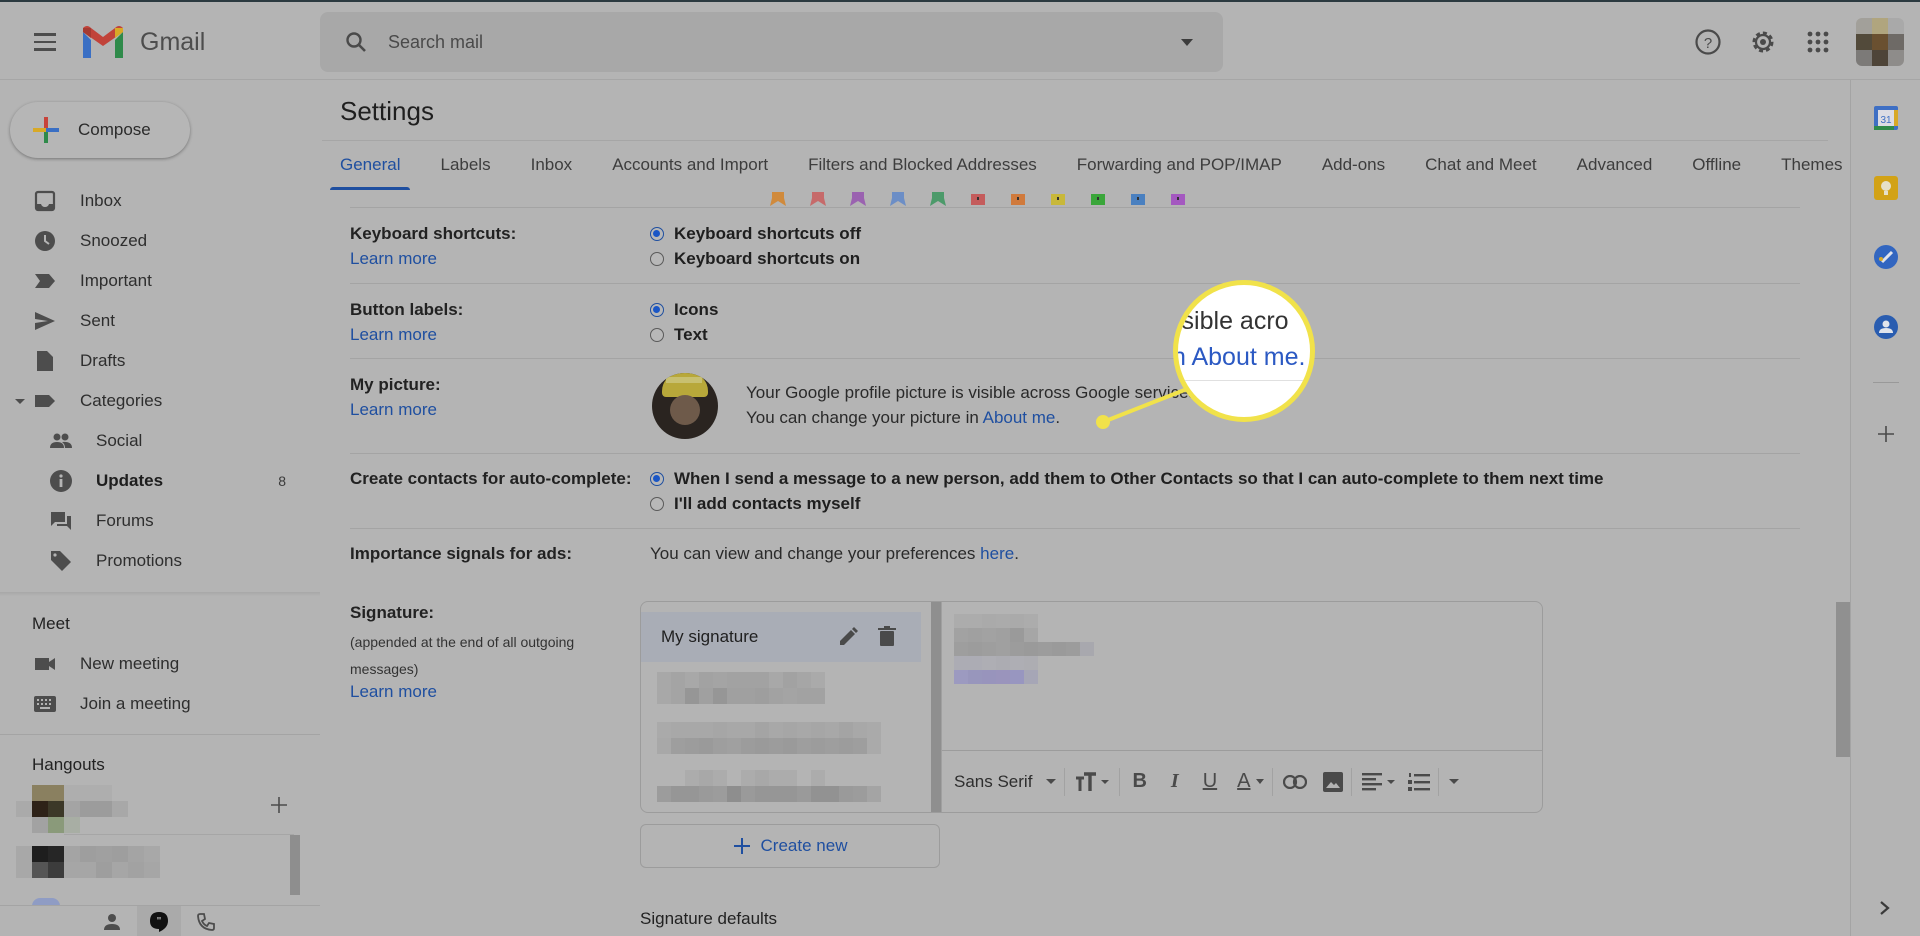 The height and width of the screenshot is (936, 1920). I want to click on delete-icon, so click(887, 636).